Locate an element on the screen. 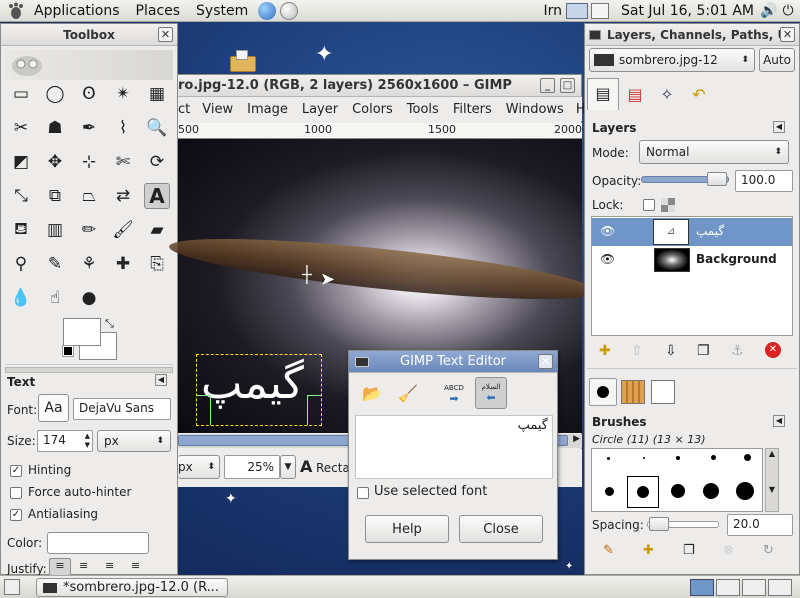 This screenshot has height=598, width=800. menu-image: Image is located at coordinates (267, 109).